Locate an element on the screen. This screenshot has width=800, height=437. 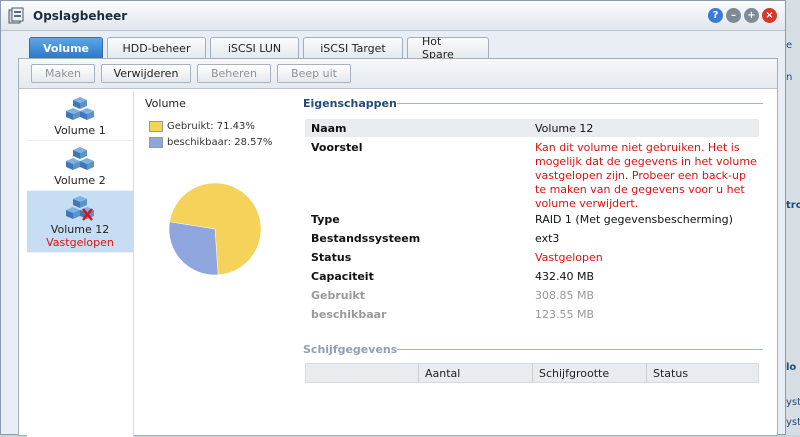
prop-filesystem-label: Bestandssysteem is located at coordinates (366, 238).